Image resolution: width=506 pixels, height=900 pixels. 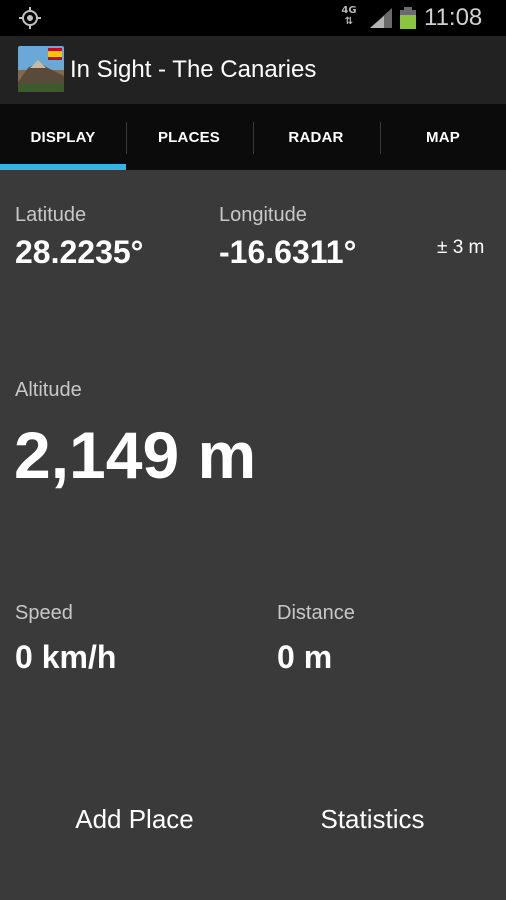 I want to click on tab-radar-label: RADAR, so click(x=316, y=137).